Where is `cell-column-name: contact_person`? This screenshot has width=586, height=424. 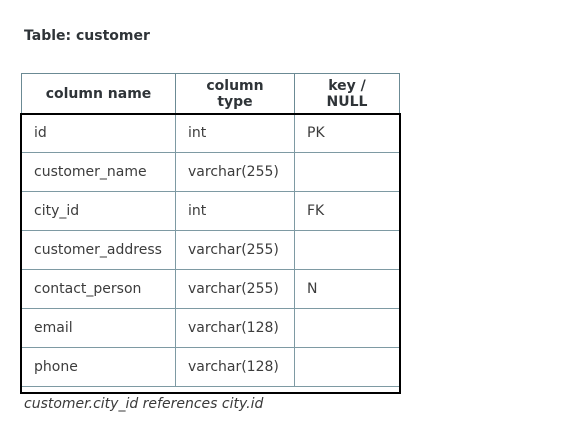 cell-column-name: contact_person is located at coordinates (98, 289).